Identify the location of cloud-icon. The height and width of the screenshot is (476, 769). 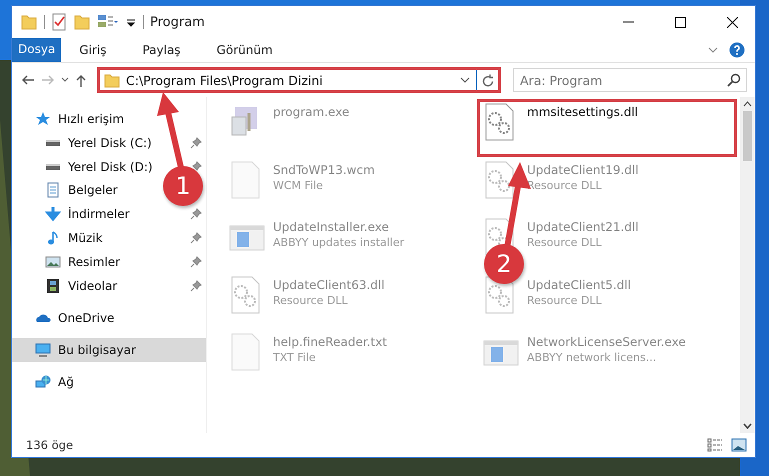
(43, 317).